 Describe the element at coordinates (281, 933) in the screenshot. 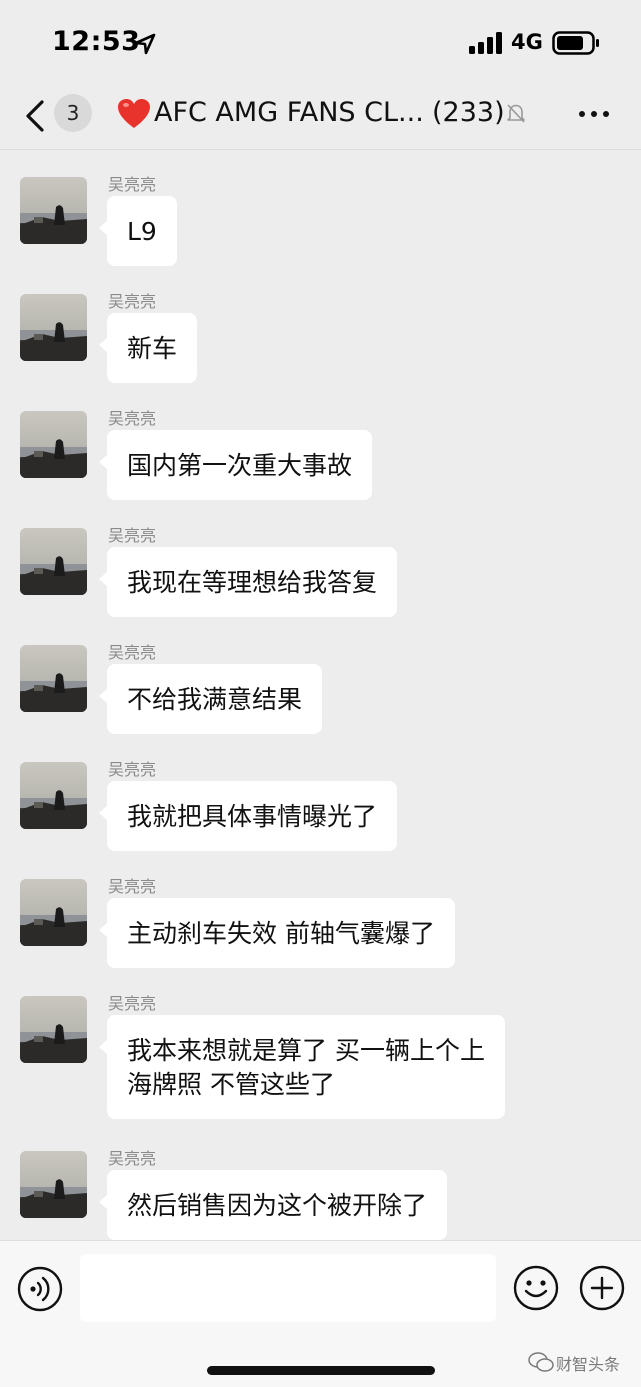

I see `message-text: 主动刹车失效 前轴气囊爆了` at that location.